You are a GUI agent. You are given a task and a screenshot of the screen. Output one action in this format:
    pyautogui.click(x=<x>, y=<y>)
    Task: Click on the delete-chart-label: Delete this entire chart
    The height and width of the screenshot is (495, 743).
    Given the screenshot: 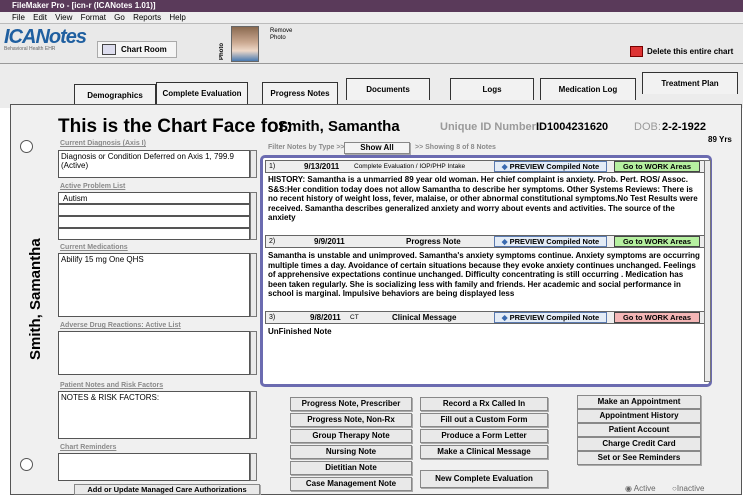 What is the action you would take?
    pyautogui.click(x=690, y=51)
    